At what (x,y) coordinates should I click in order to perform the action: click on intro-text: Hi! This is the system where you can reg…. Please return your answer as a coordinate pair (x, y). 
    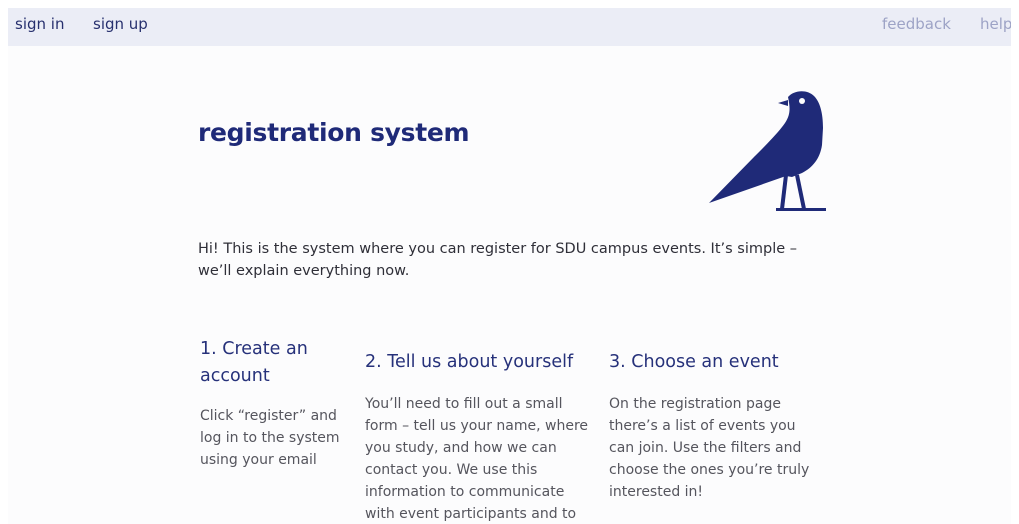
    Looking at the image, I should click on (498, 260).